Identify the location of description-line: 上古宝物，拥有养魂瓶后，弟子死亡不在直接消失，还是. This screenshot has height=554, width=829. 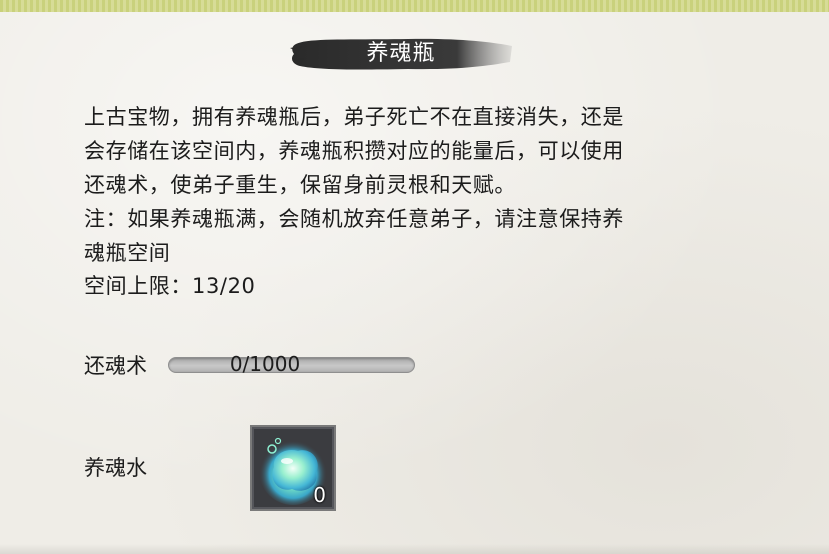
(354, 117).